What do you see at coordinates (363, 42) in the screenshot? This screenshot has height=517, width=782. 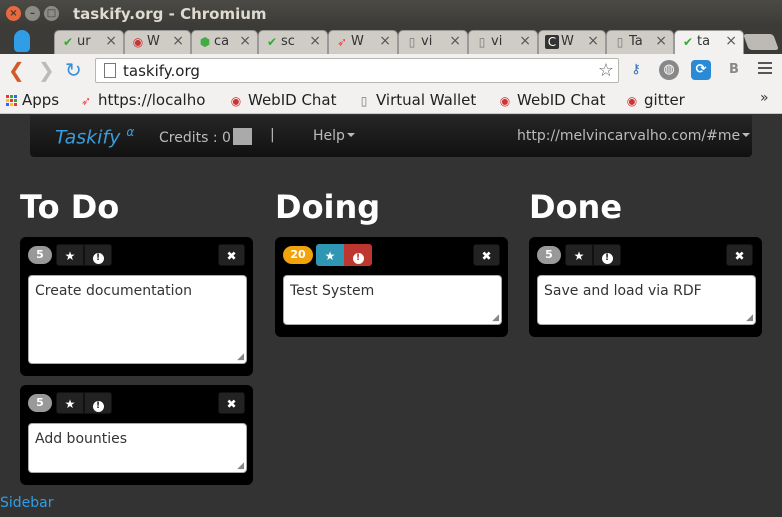 I see `browser-tab: ➶ W ×` at bounding box center [363, 42].